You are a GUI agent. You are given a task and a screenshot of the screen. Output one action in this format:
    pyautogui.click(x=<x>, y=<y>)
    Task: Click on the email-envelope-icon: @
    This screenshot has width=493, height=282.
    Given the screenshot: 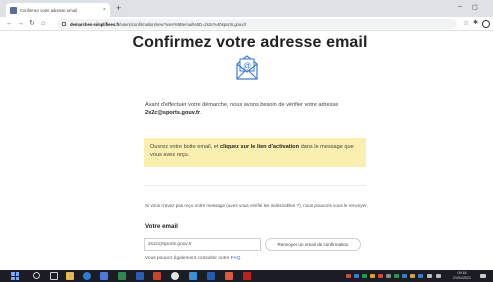 What is the action you would take?
    pyautogui.click(x=247, y=67)
    